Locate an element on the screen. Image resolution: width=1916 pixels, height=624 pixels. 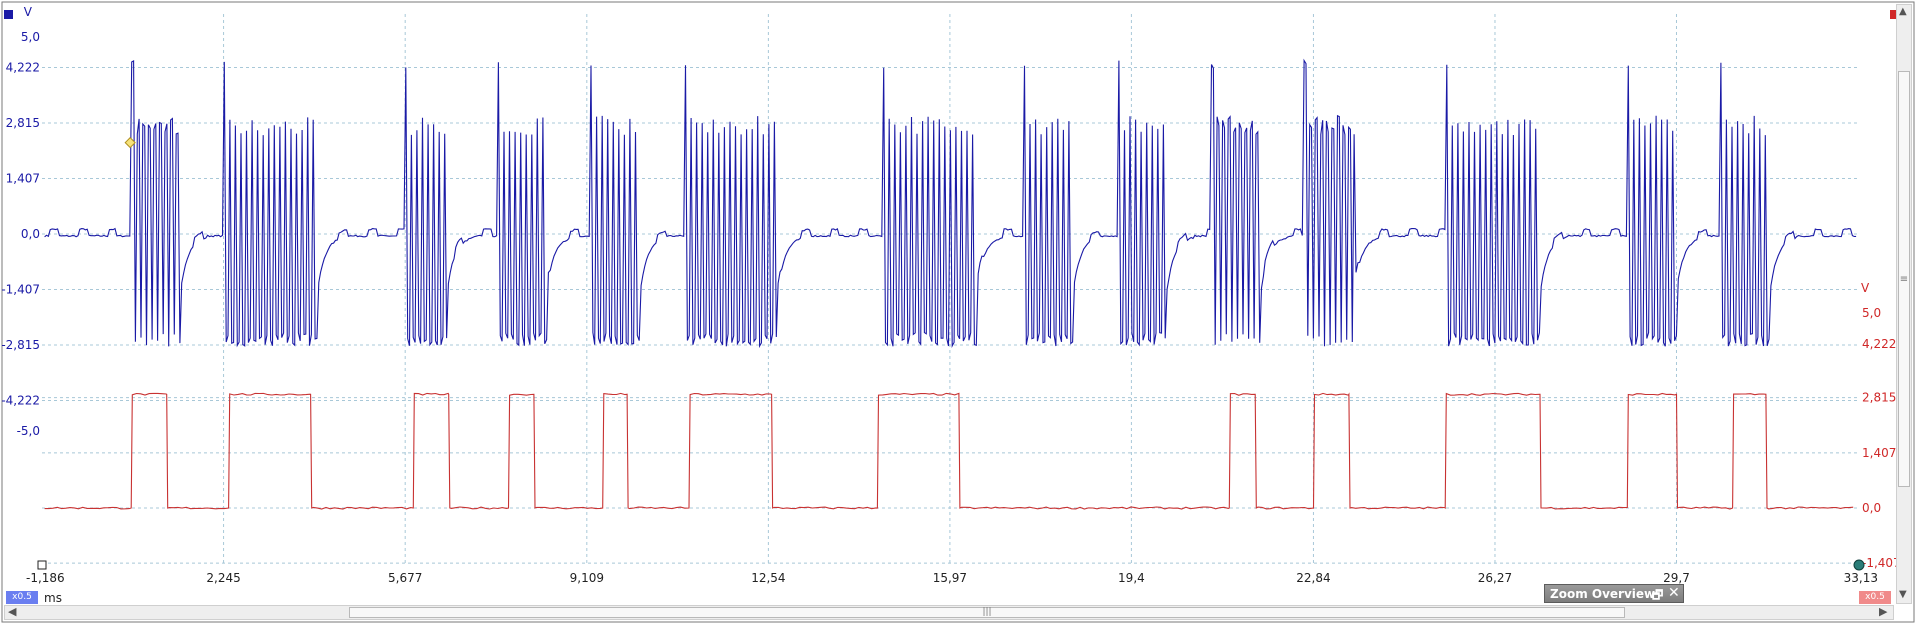
y-axis-right-tick-label: 0,0 is located at coordinates (1871, 508).